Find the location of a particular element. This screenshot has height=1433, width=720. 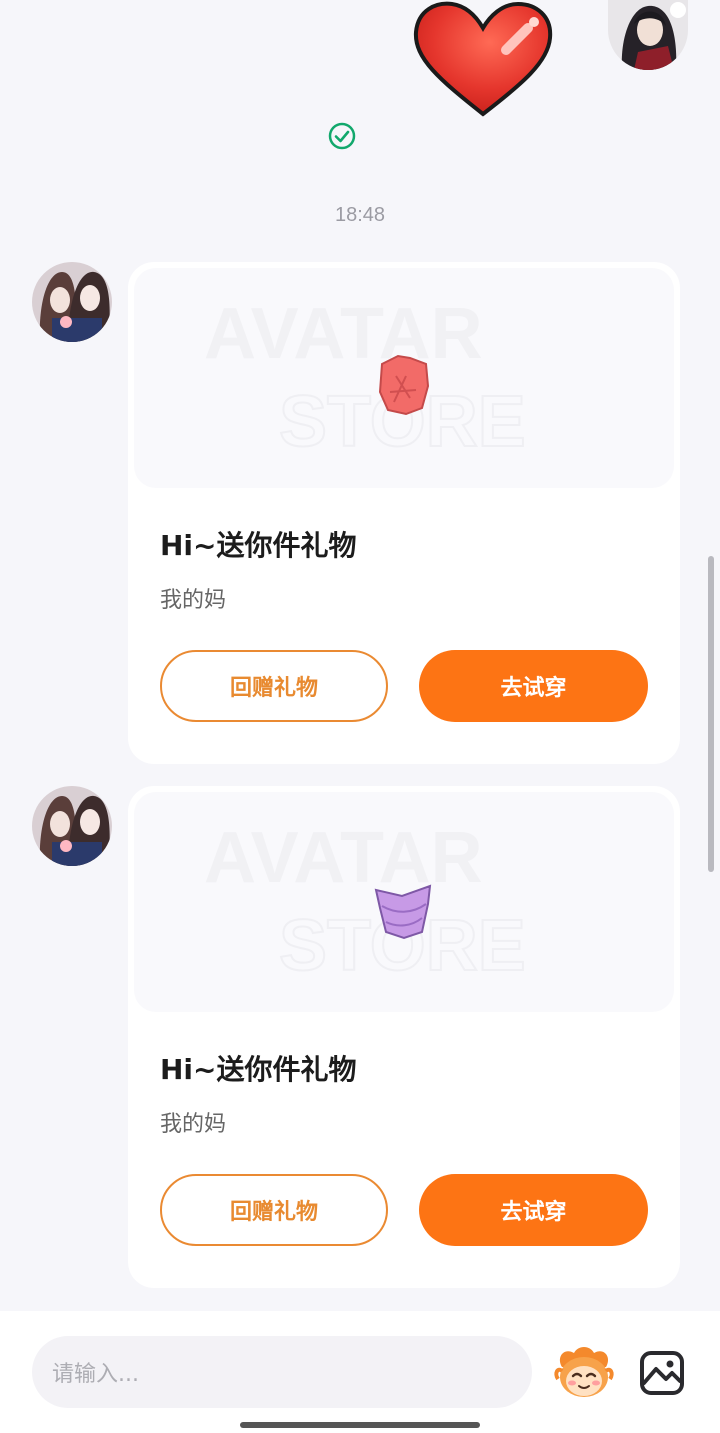

image-button-icon is located at coordinates (662, 1373).